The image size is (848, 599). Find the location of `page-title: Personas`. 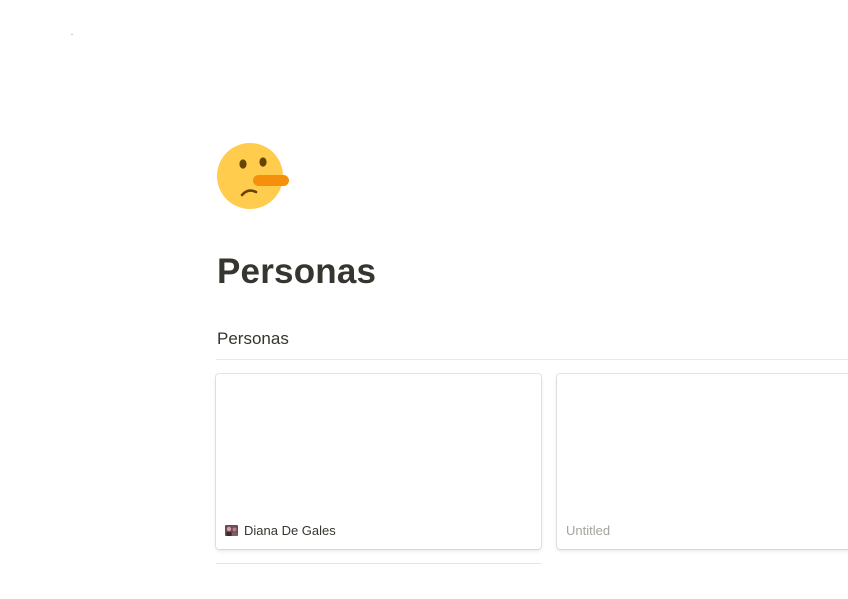

page-title: Personas is located at coordinates (296, 272).